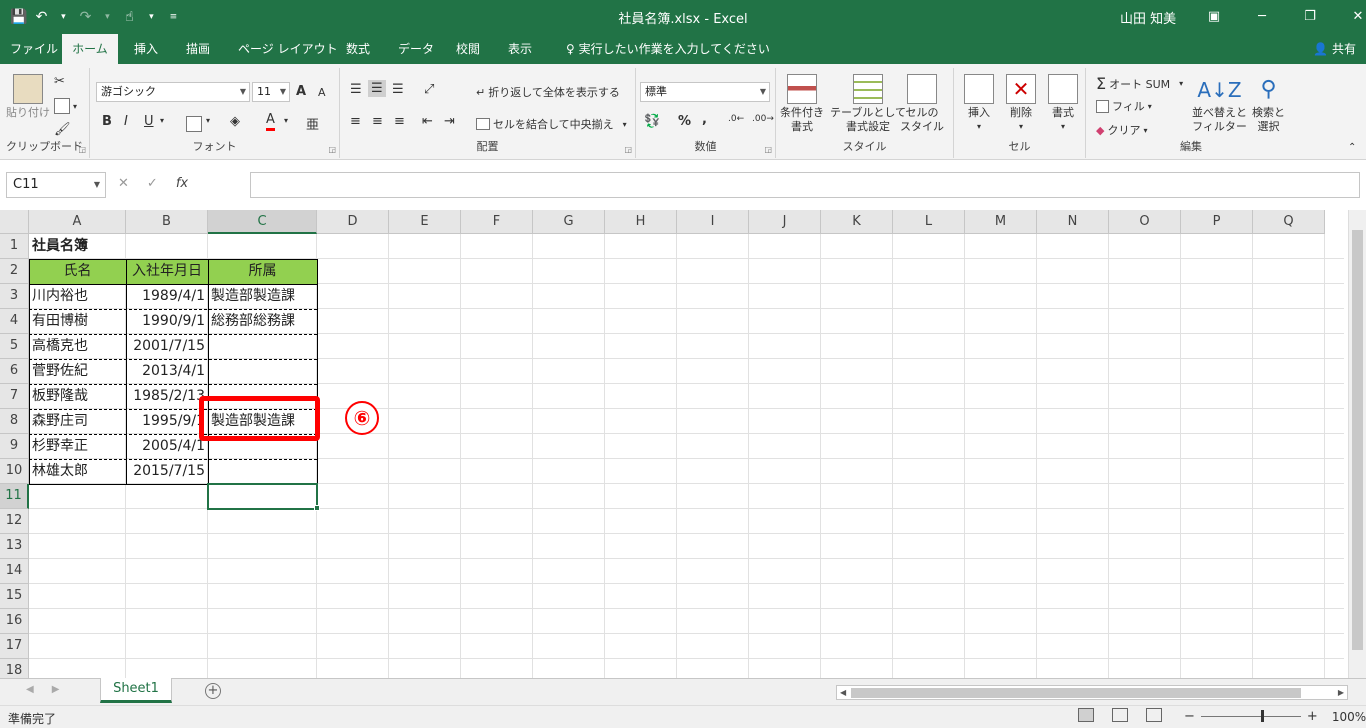 The height and width of the screenshot is (728, 1366). Describe the element at coordinates (713, 222) in the screenshot. I see `column-header-i: I` at that location.